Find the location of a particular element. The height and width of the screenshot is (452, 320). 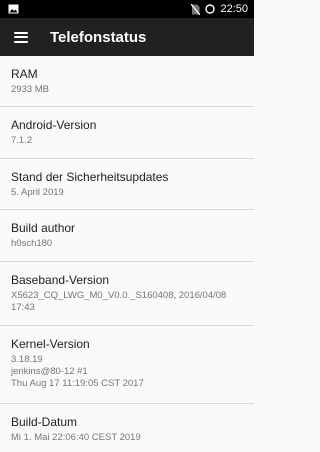

battery-ring-icon is located at coordinates (210, 9).